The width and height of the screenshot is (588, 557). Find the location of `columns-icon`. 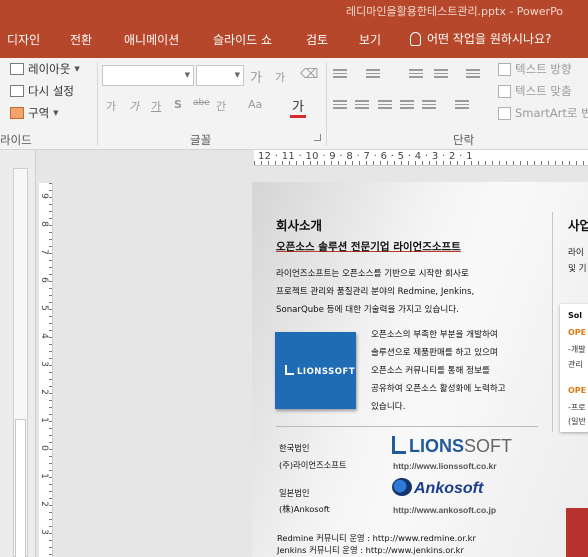

columns-icon is located at coordinates (462, 106).